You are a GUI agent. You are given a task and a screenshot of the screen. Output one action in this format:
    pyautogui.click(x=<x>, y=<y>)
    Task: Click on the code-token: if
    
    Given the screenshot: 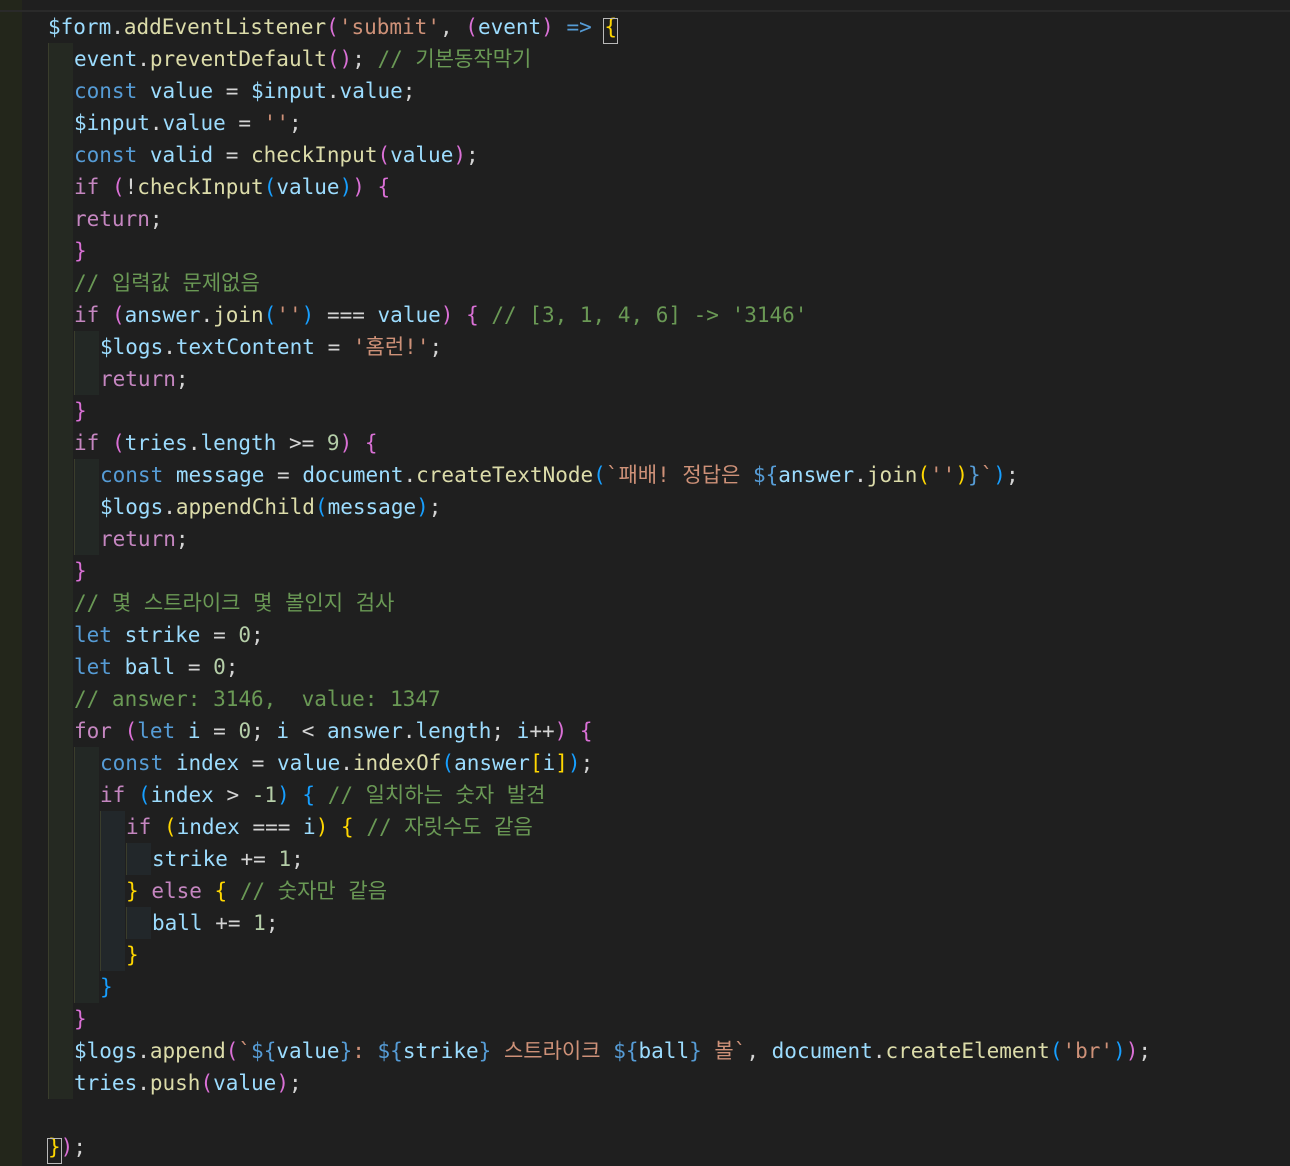 What is the action you would take?
    pyautogui.click(x=139, y=827)
    